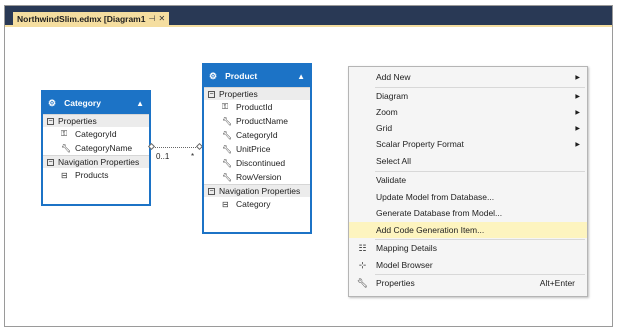 The width and height of the screenshot is (620, 335). Describe the element at coordinates (468, 265) in the screenshot. I see `menu-item-model-browser: ⊹ Model Browser` at that location.